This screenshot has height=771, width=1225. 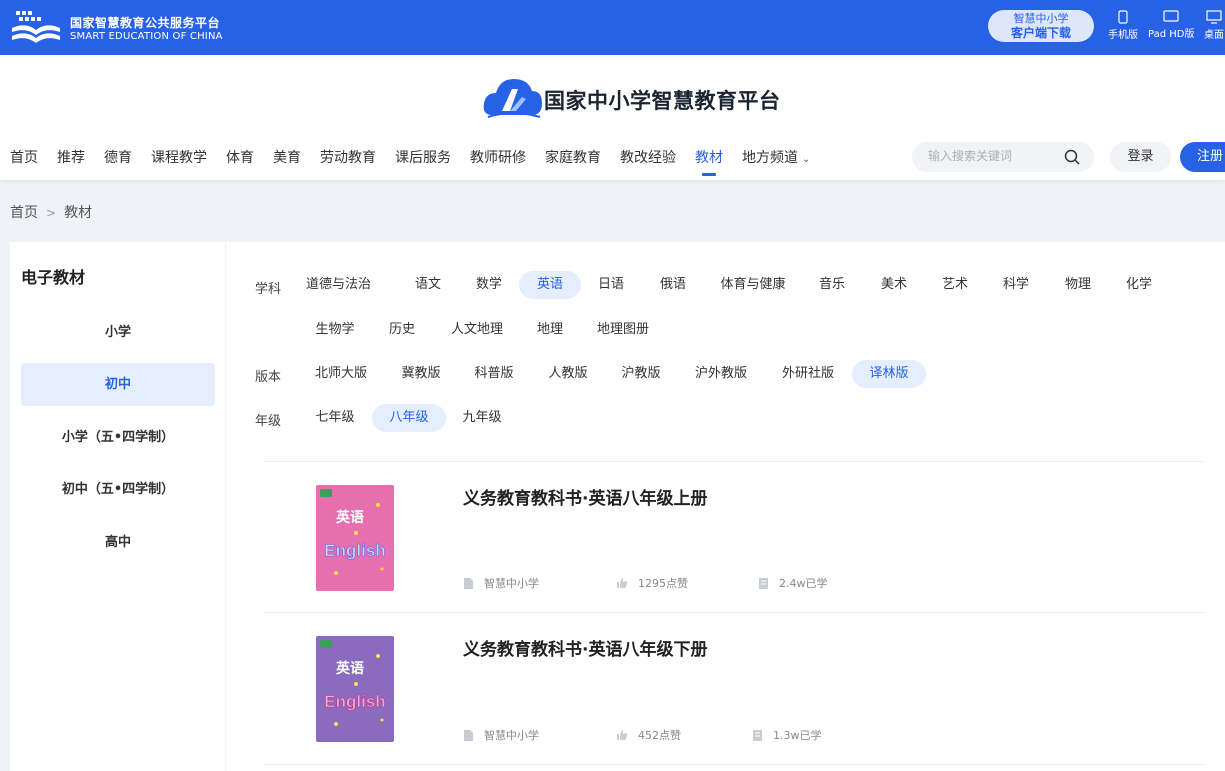 I want to click on breadcrumb-home: 首页, so click(x=24, y=213).